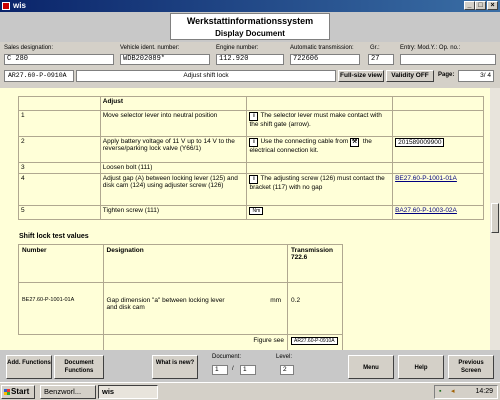 Image resolution: width=500 pixels, height=400 pixels. What do you see at coordinates (250, 391) in the screenshot?
I see `taskbar: Start Benzworl... wis ▪ ◂ 14:29` at bounding box center [250, 391].